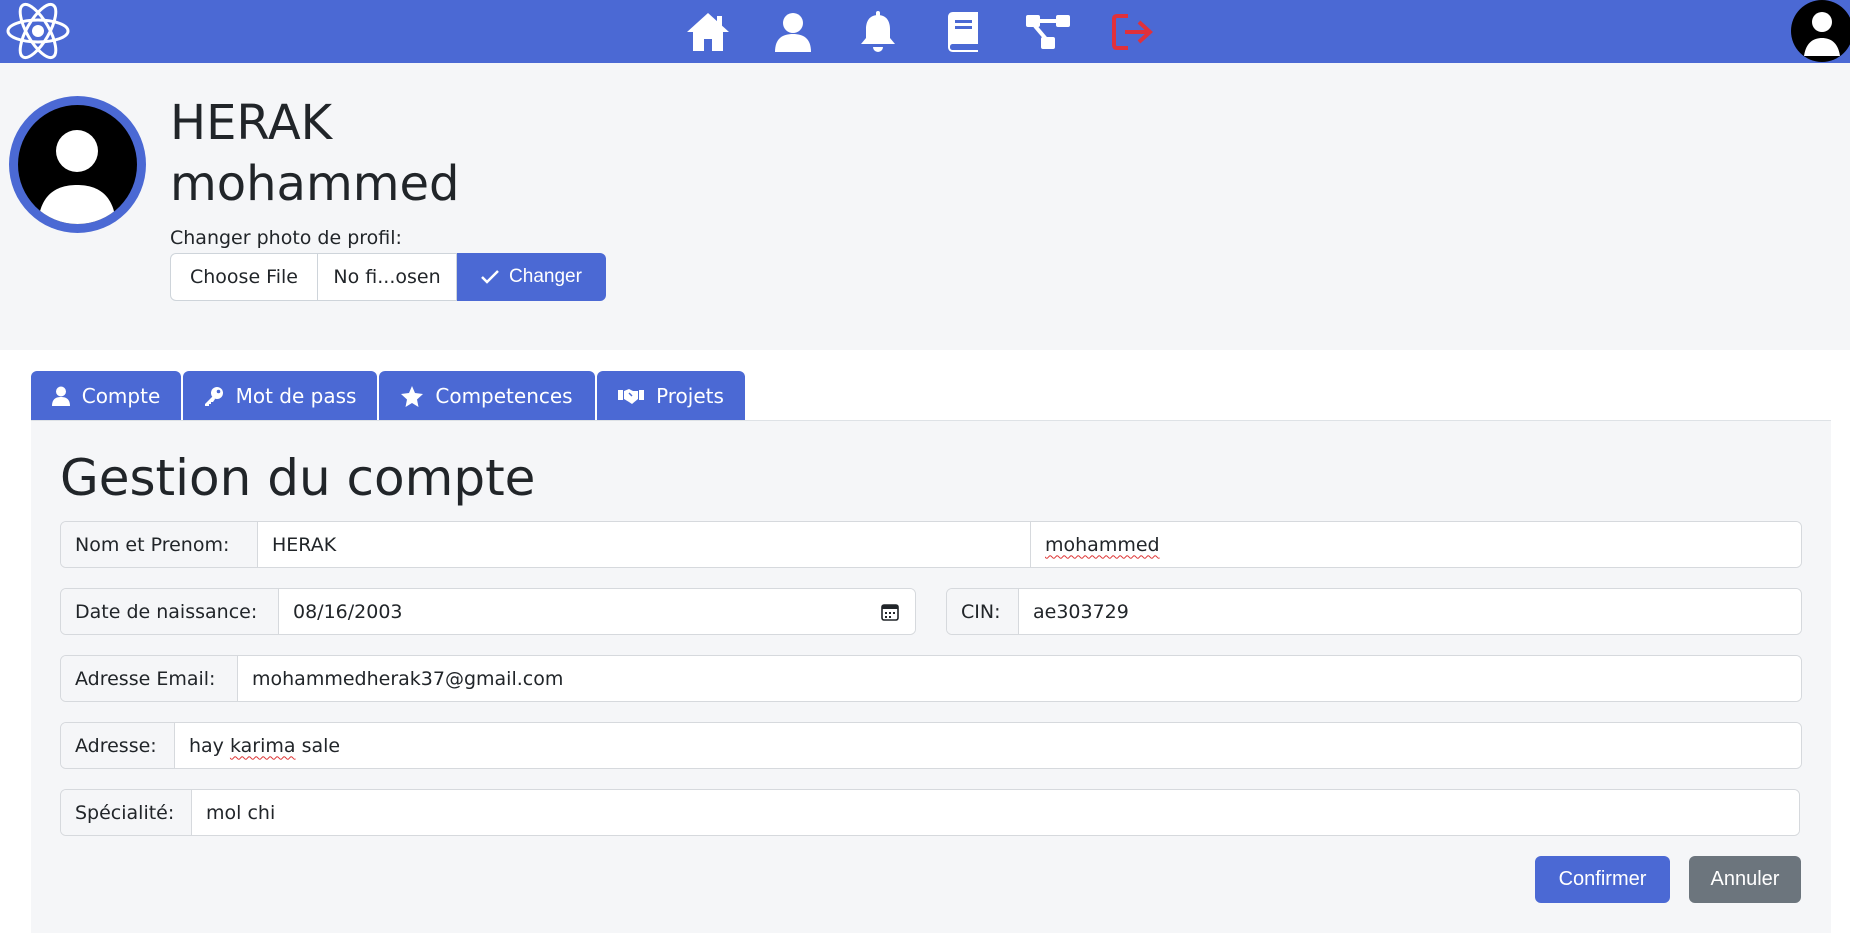  I want to click on account-tabs: Compte Mot de pass Competences Projets, so click(389, 396).